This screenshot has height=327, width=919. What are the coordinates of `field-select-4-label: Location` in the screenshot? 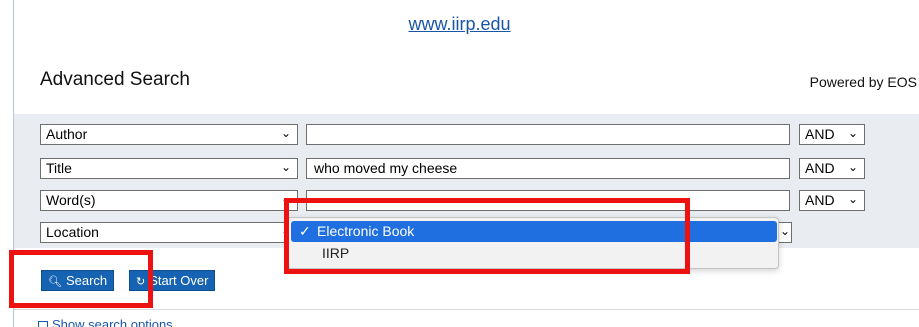 It's located at (72, 232).